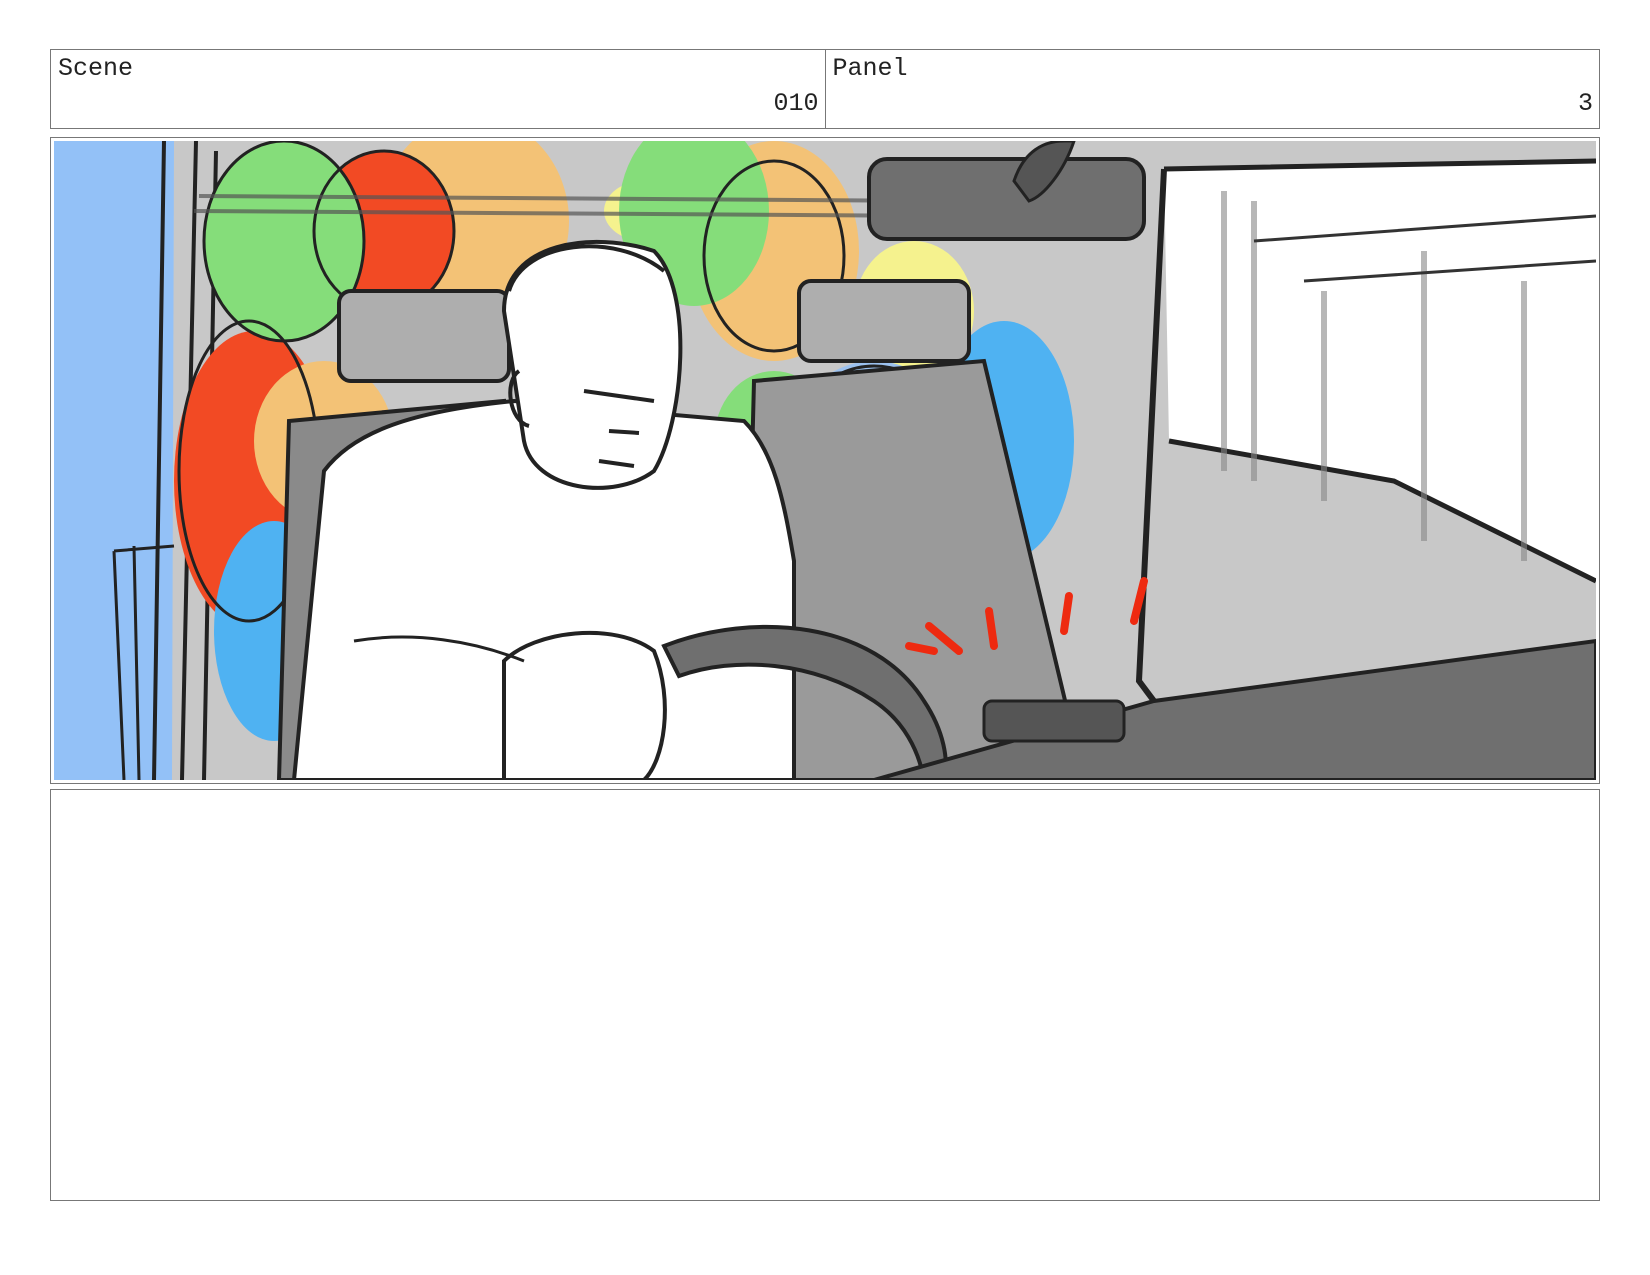 Image resolution: width=1650 pixels, height=1275 pixels. Describe the element at coordinates (1585, 103) in the screenshot. I see `panel-number: 3` at that location.